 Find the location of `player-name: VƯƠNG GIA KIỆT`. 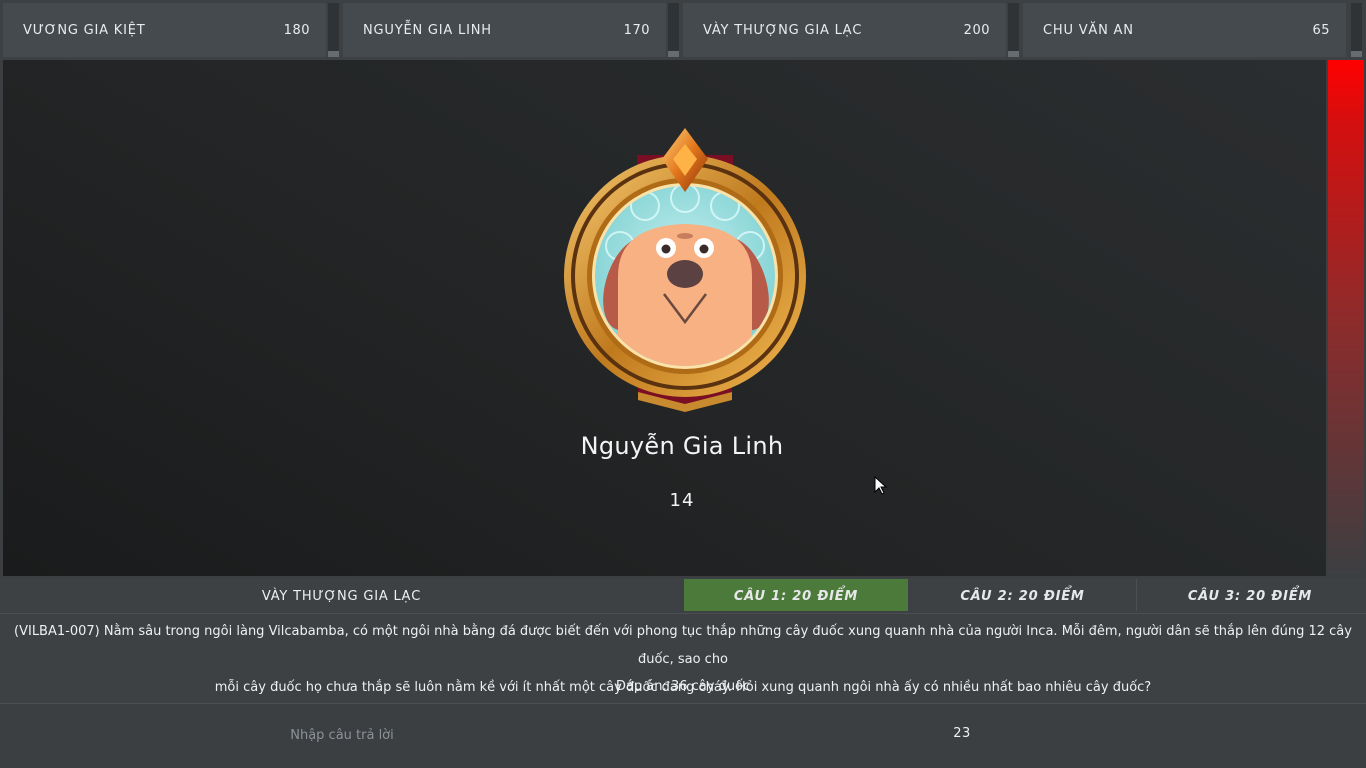

player-name: VƯƠNG GIA KIỆT is located at coordinates (84, 30).